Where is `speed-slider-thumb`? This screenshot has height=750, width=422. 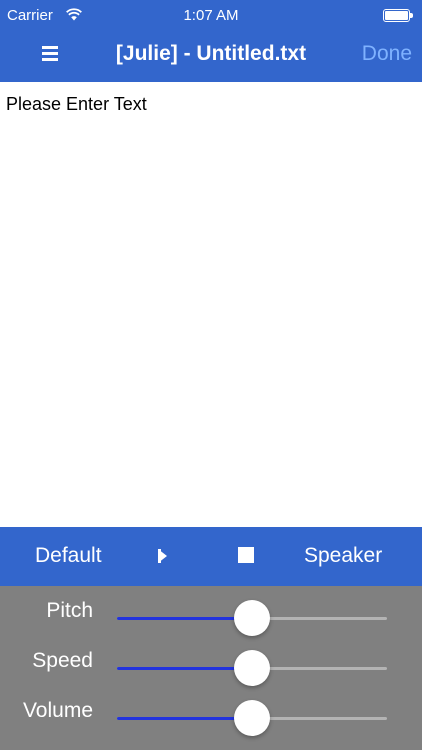
speed-slider-thumb is located at coordinates (252, 668).